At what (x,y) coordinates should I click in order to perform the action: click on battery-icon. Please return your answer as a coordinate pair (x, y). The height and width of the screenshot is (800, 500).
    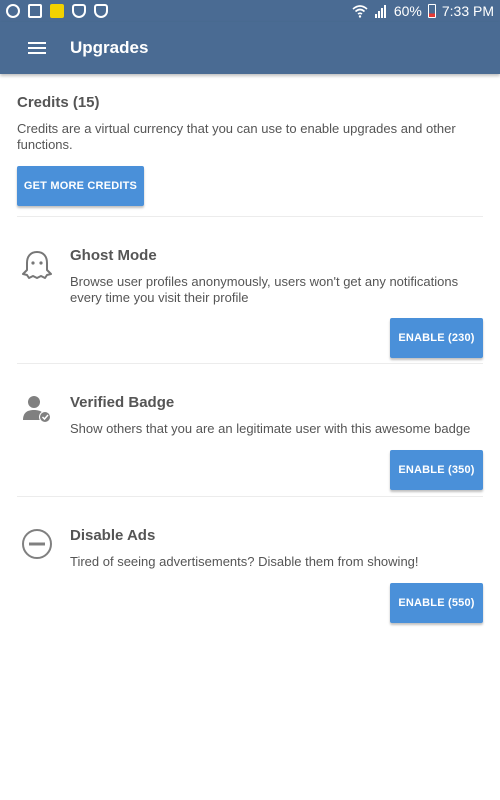
    Looking at the image, I should click on (431, 11).